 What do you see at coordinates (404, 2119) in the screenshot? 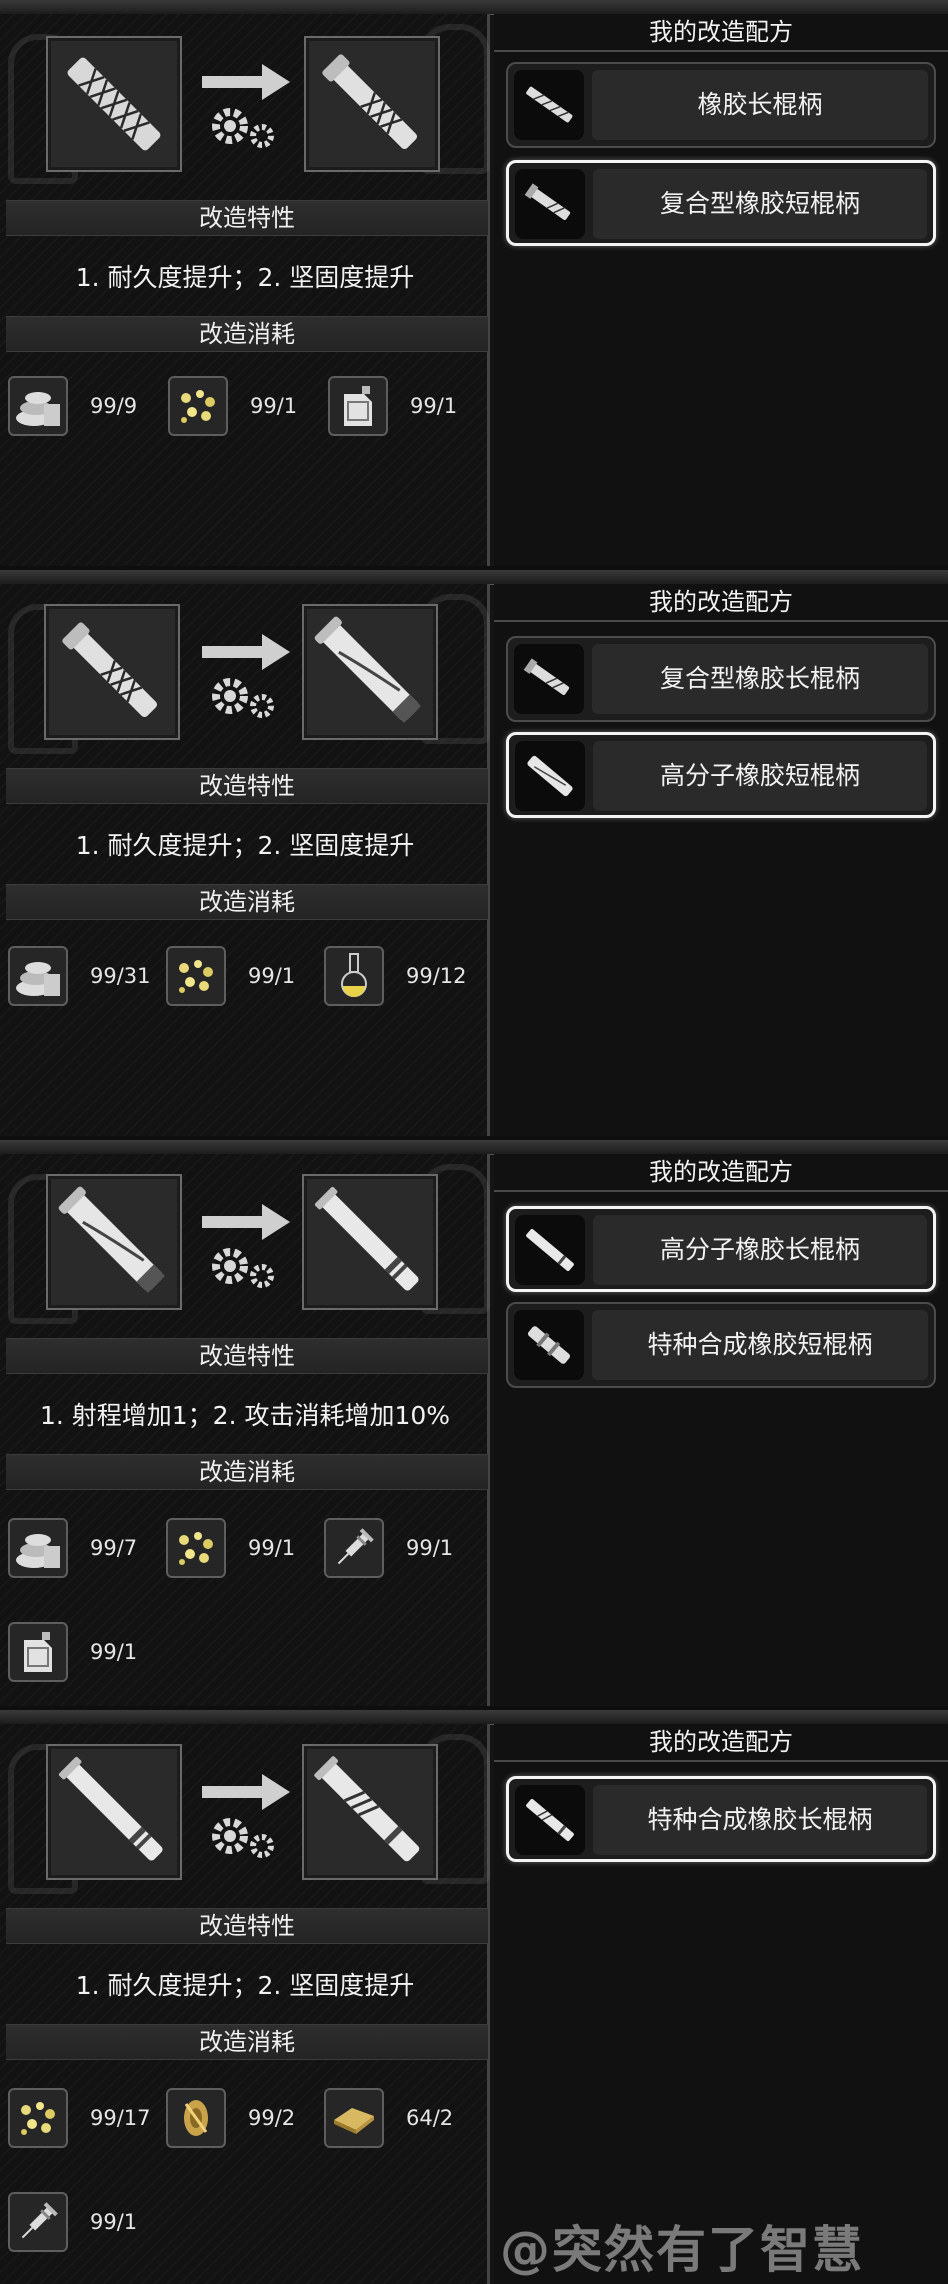
I see `material-gold-plate: 64/2` at bounding box center [404, 2119].